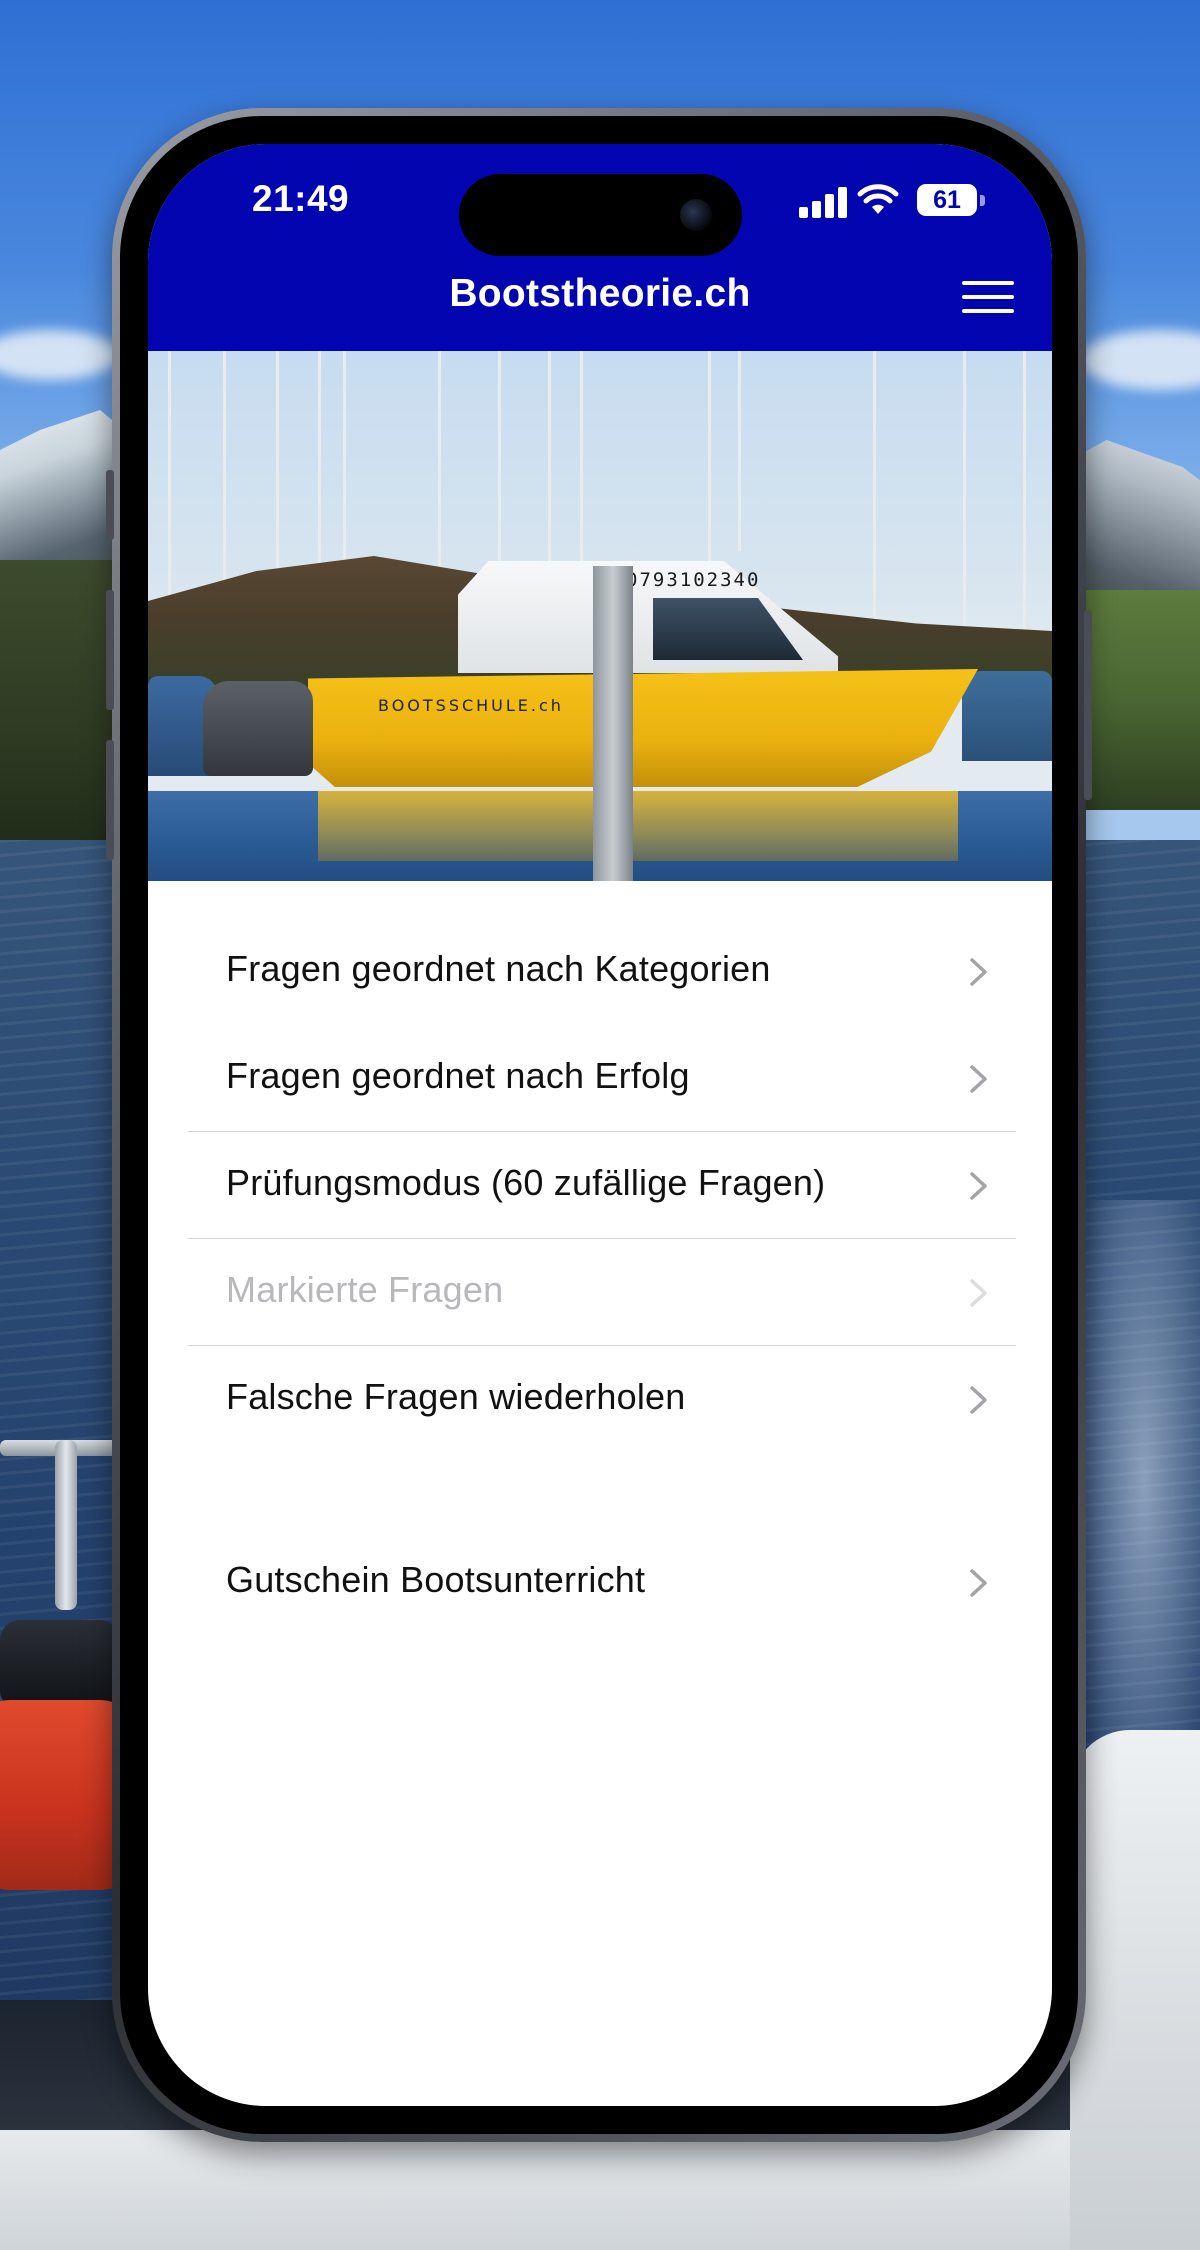  Describe the element at coordinates (982, 200) in the screenshot. I see `battery-tip` at that location.